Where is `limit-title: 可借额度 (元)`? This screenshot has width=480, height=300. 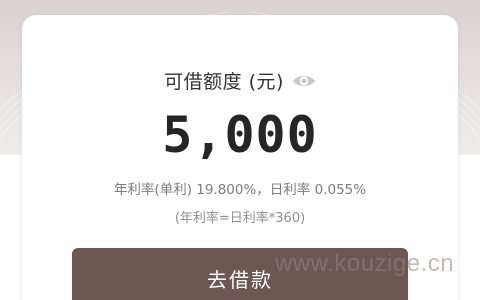
limit-title: 可借额度 (元) is located at coordinates (224, 82).